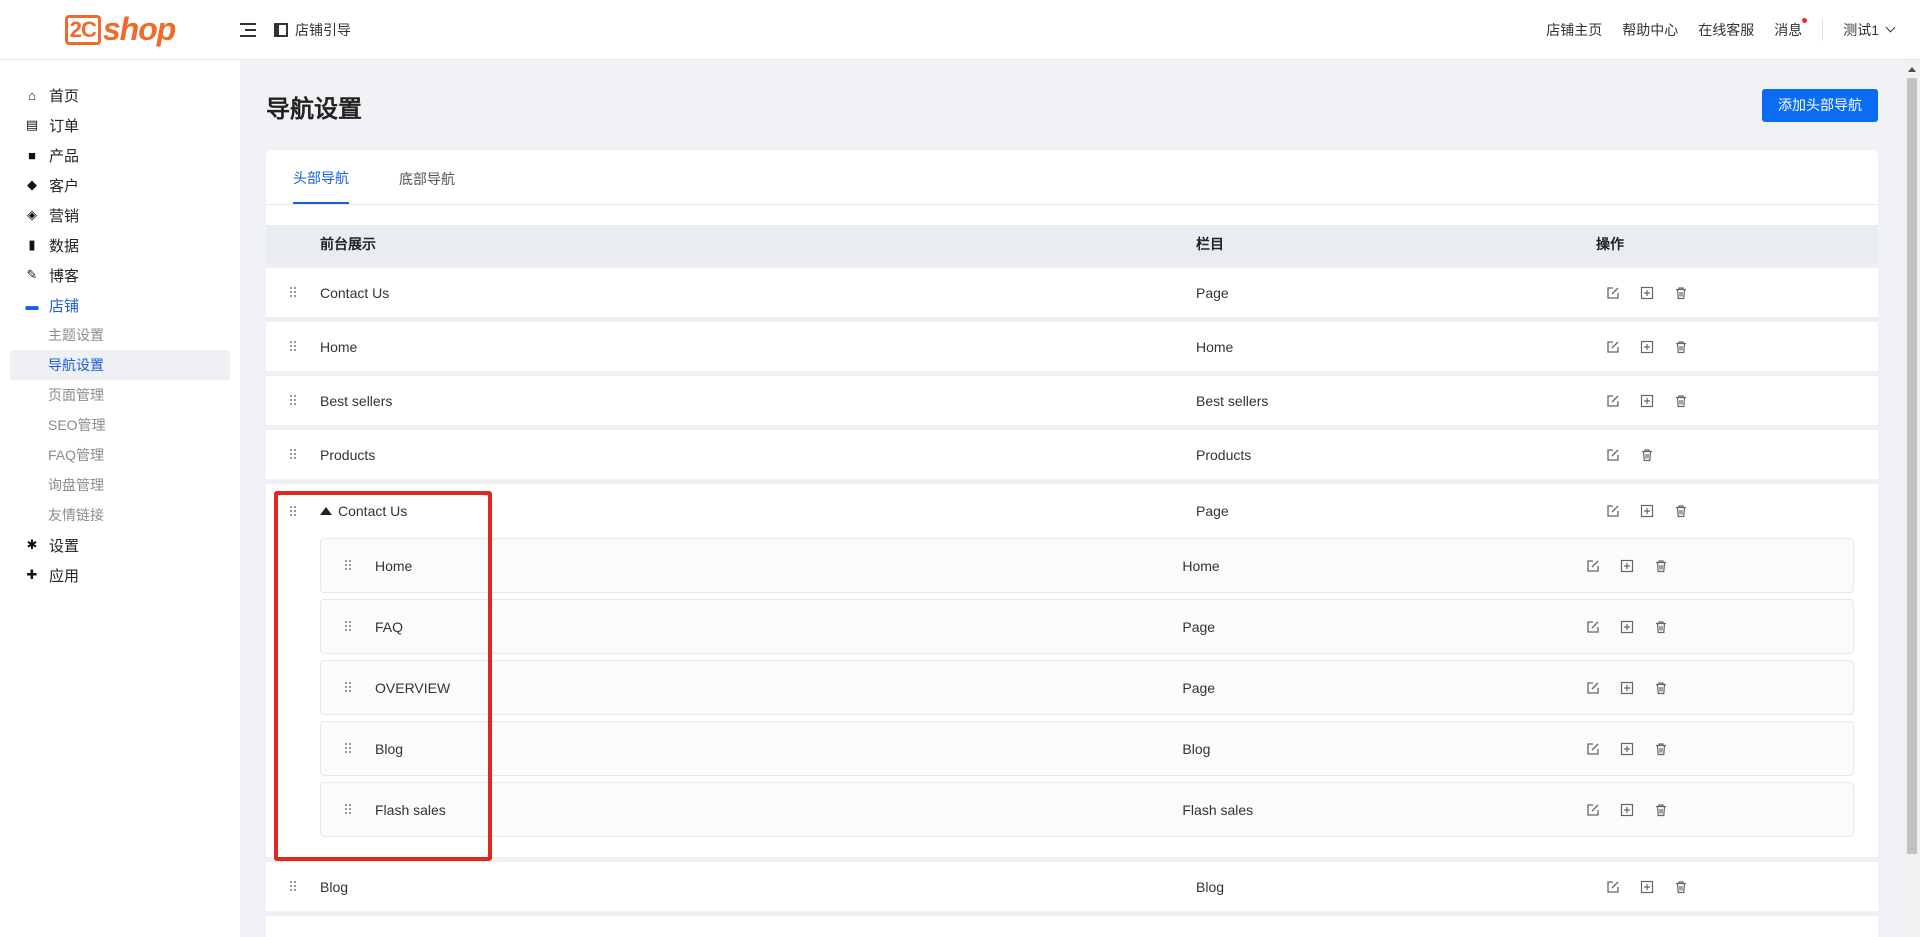 The width and height of the screenshot is (1920, 937). What do you see at coordinates (120, 305) in the screenshot?
I see `sidebar-item-store: ▬ 店铺` at bounding box center [120, 305].